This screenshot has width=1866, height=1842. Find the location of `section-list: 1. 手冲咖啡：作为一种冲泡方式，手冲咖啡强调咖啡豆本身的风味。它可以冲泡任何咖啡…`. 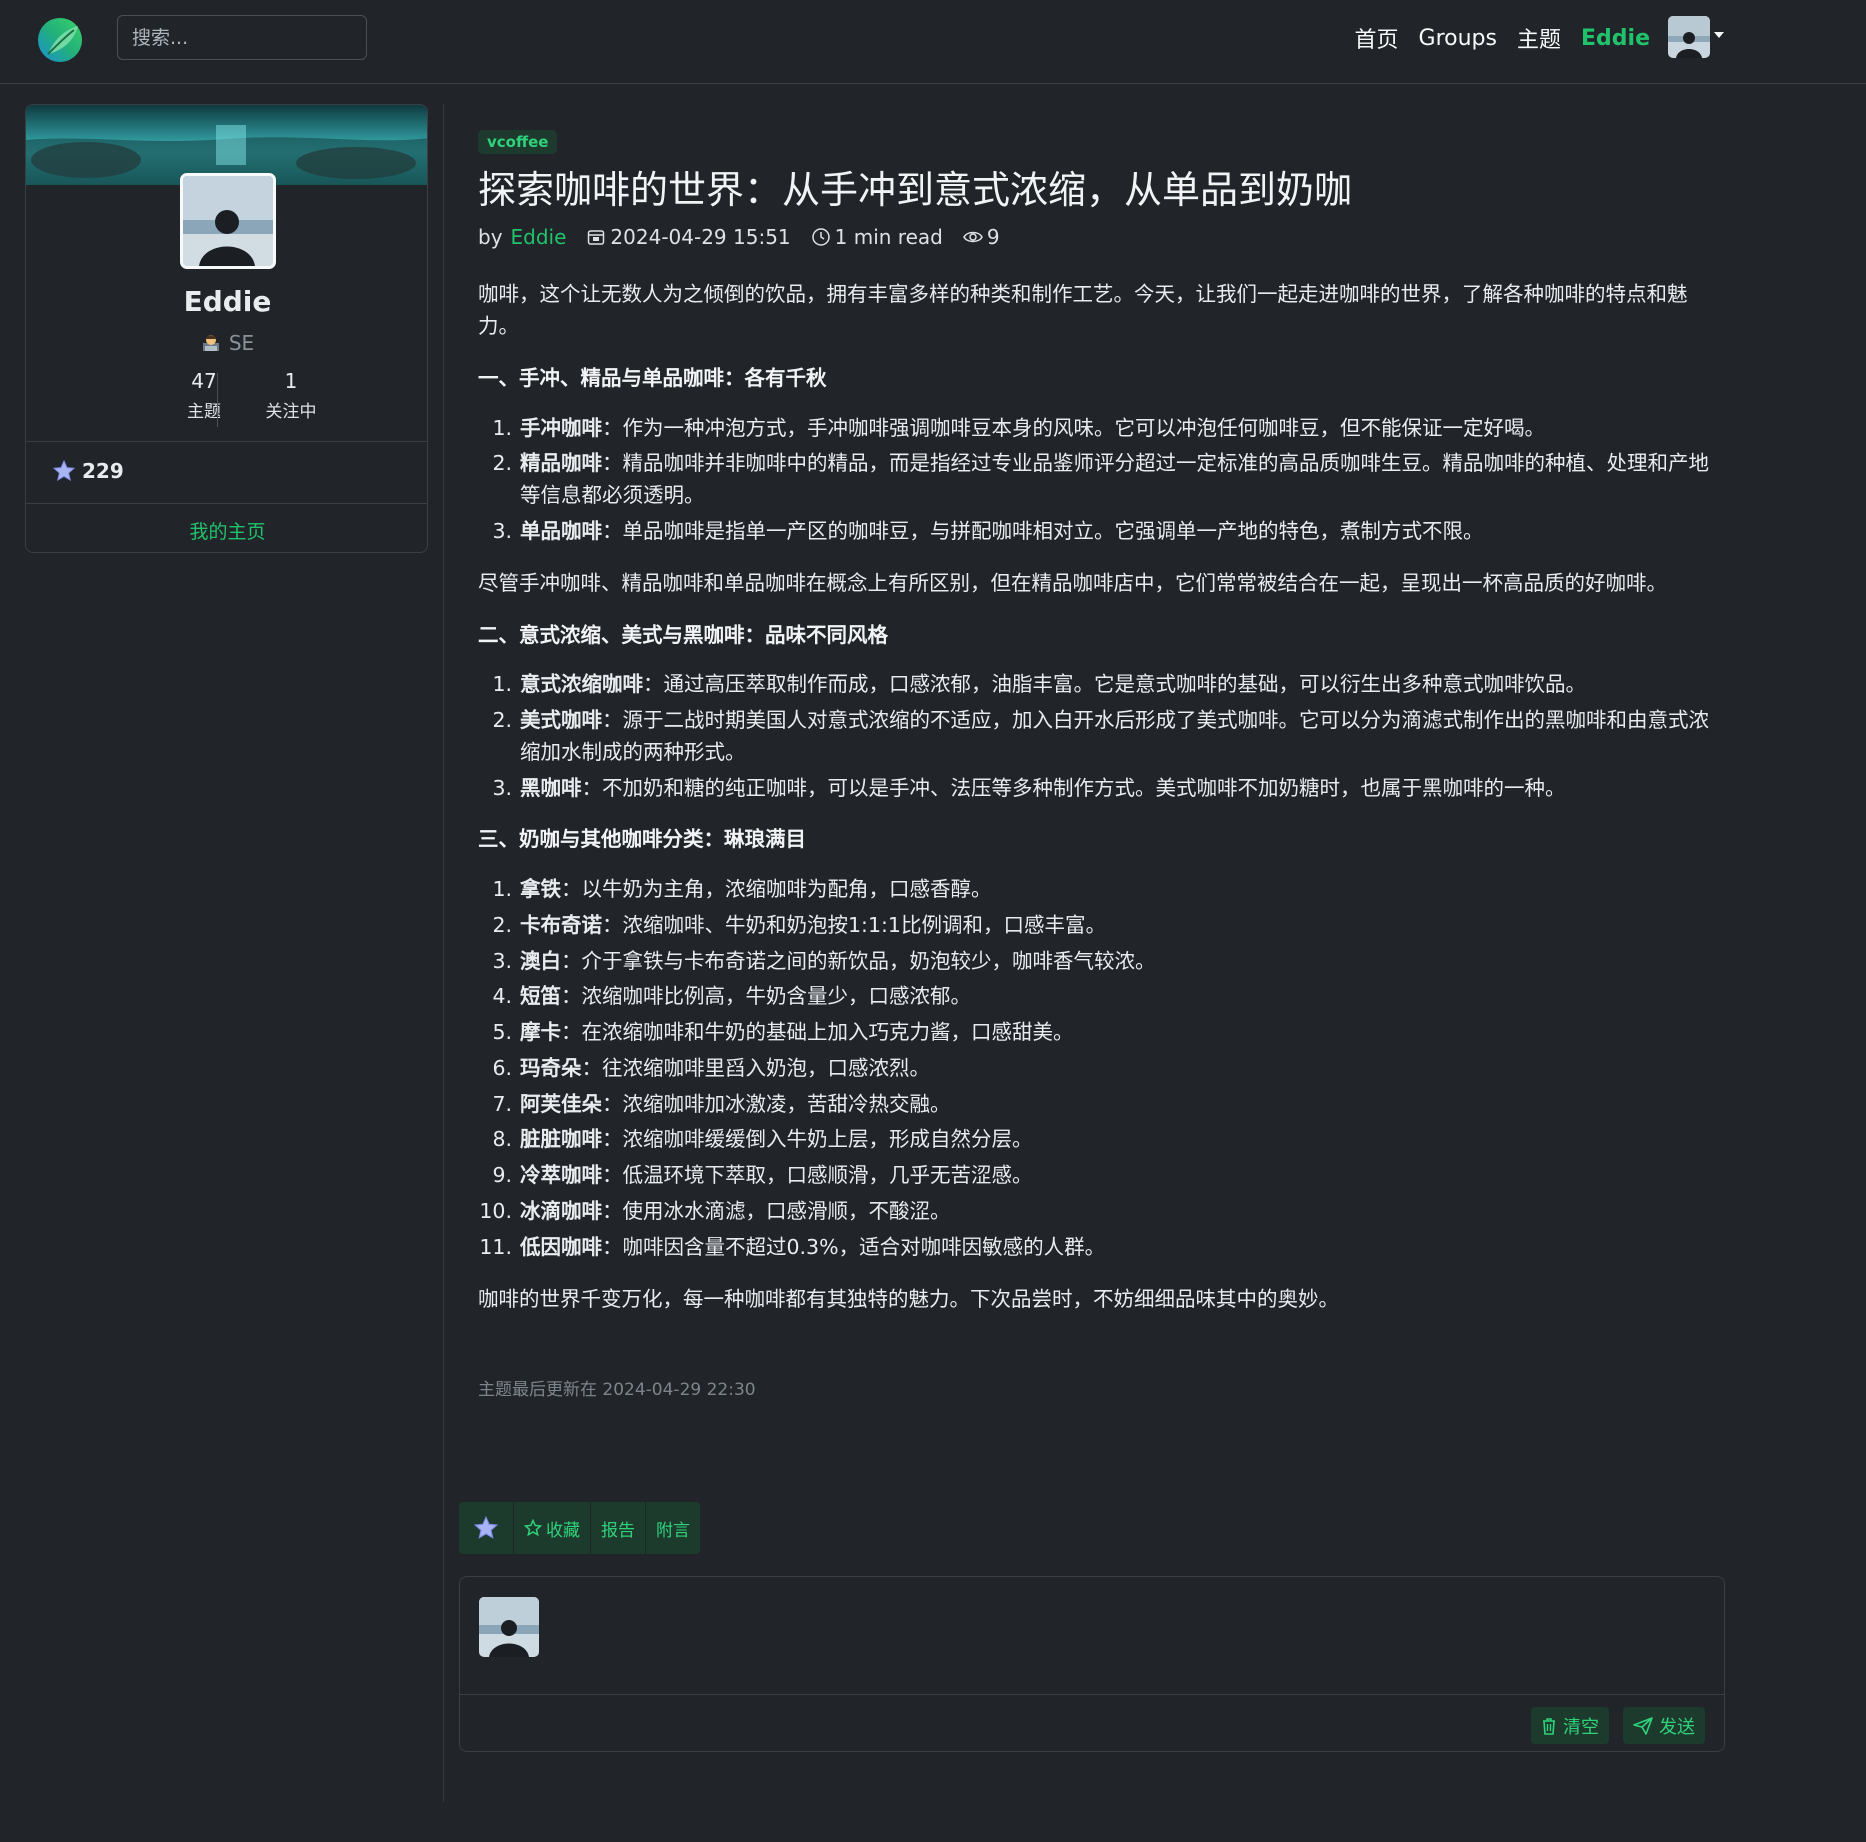

section-list: 1. 手冲咖啡：作为一种冲泡方式，手冲咖啡强调咖啡豆本身的风味。它可以冲泡任何咖啡… is located at coordinates (1103, 480).